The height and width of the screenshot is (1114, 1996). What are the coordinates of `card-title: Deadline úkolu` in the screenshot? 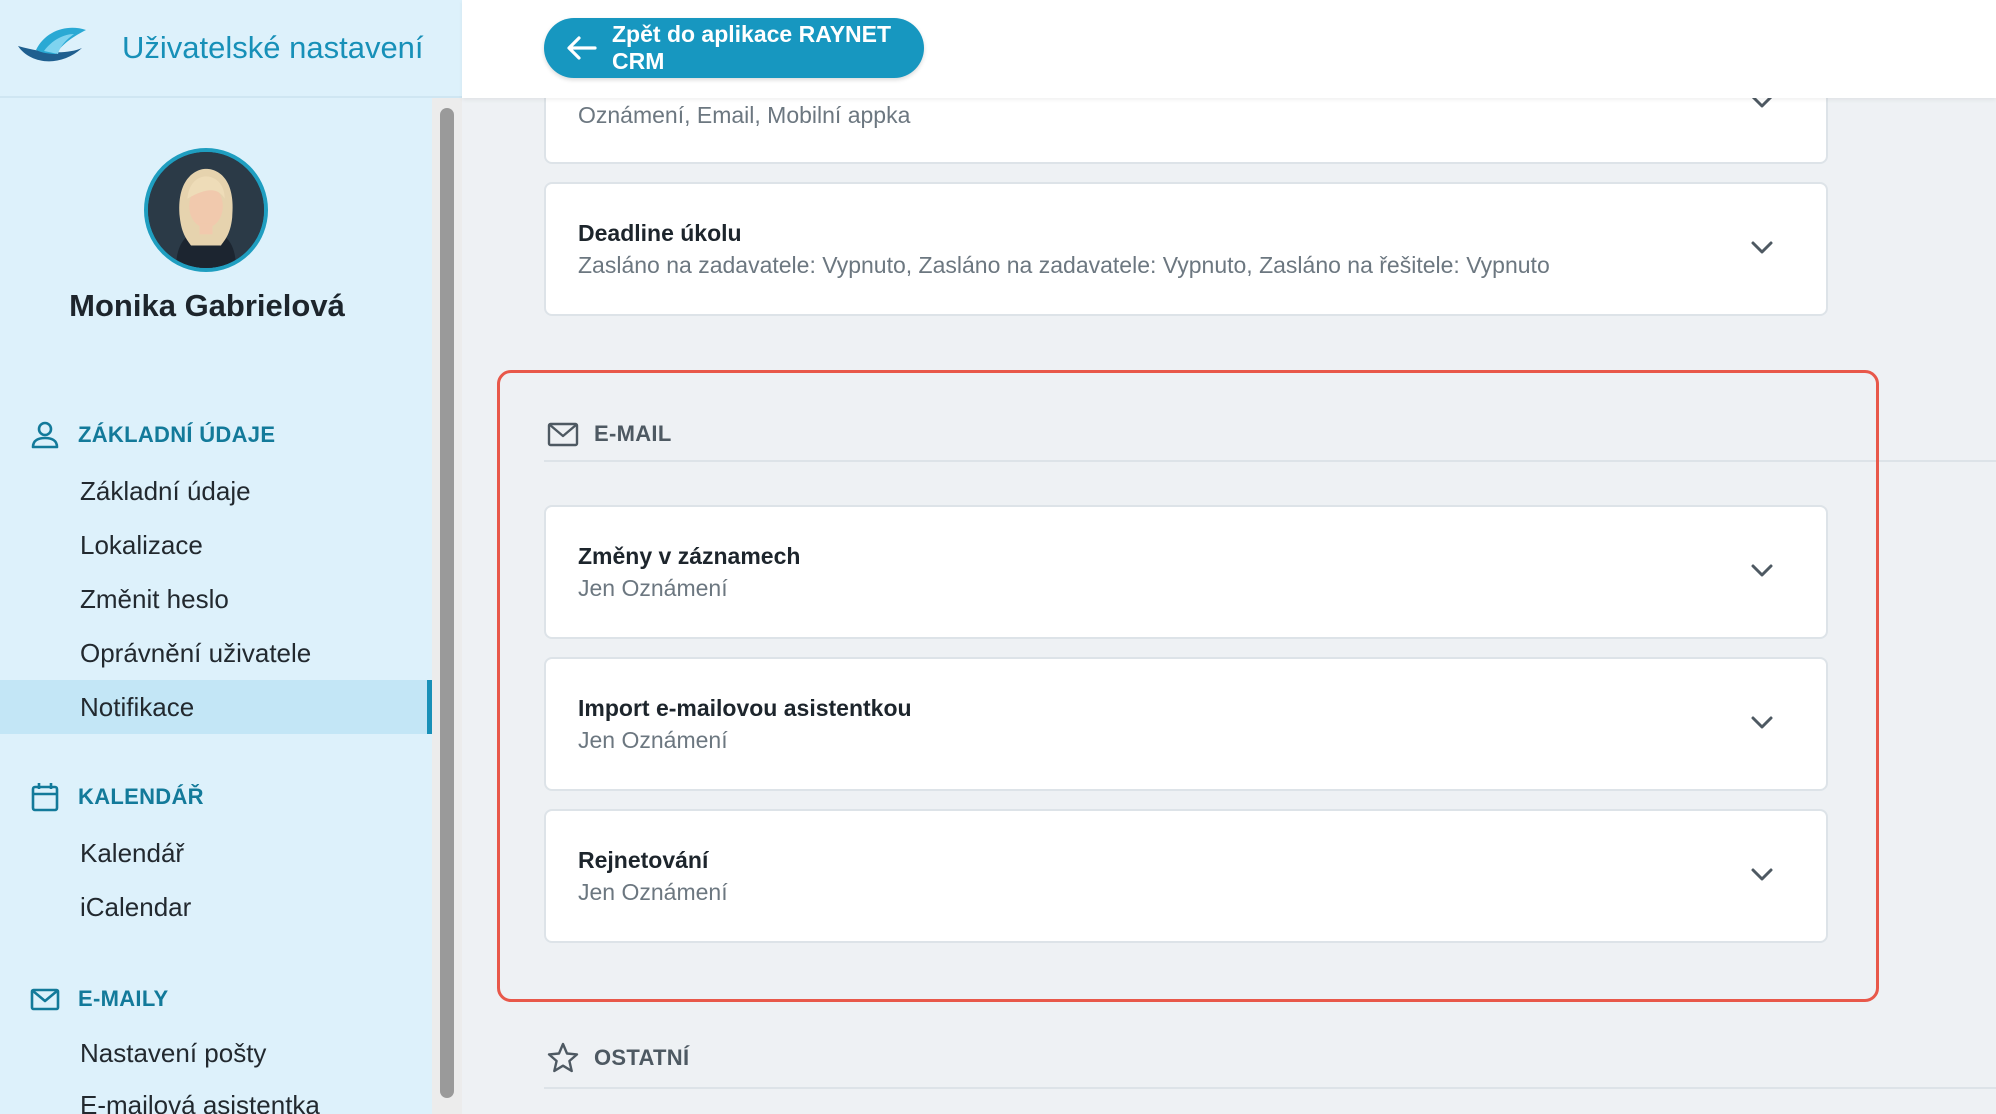 It's located at (660, 233).